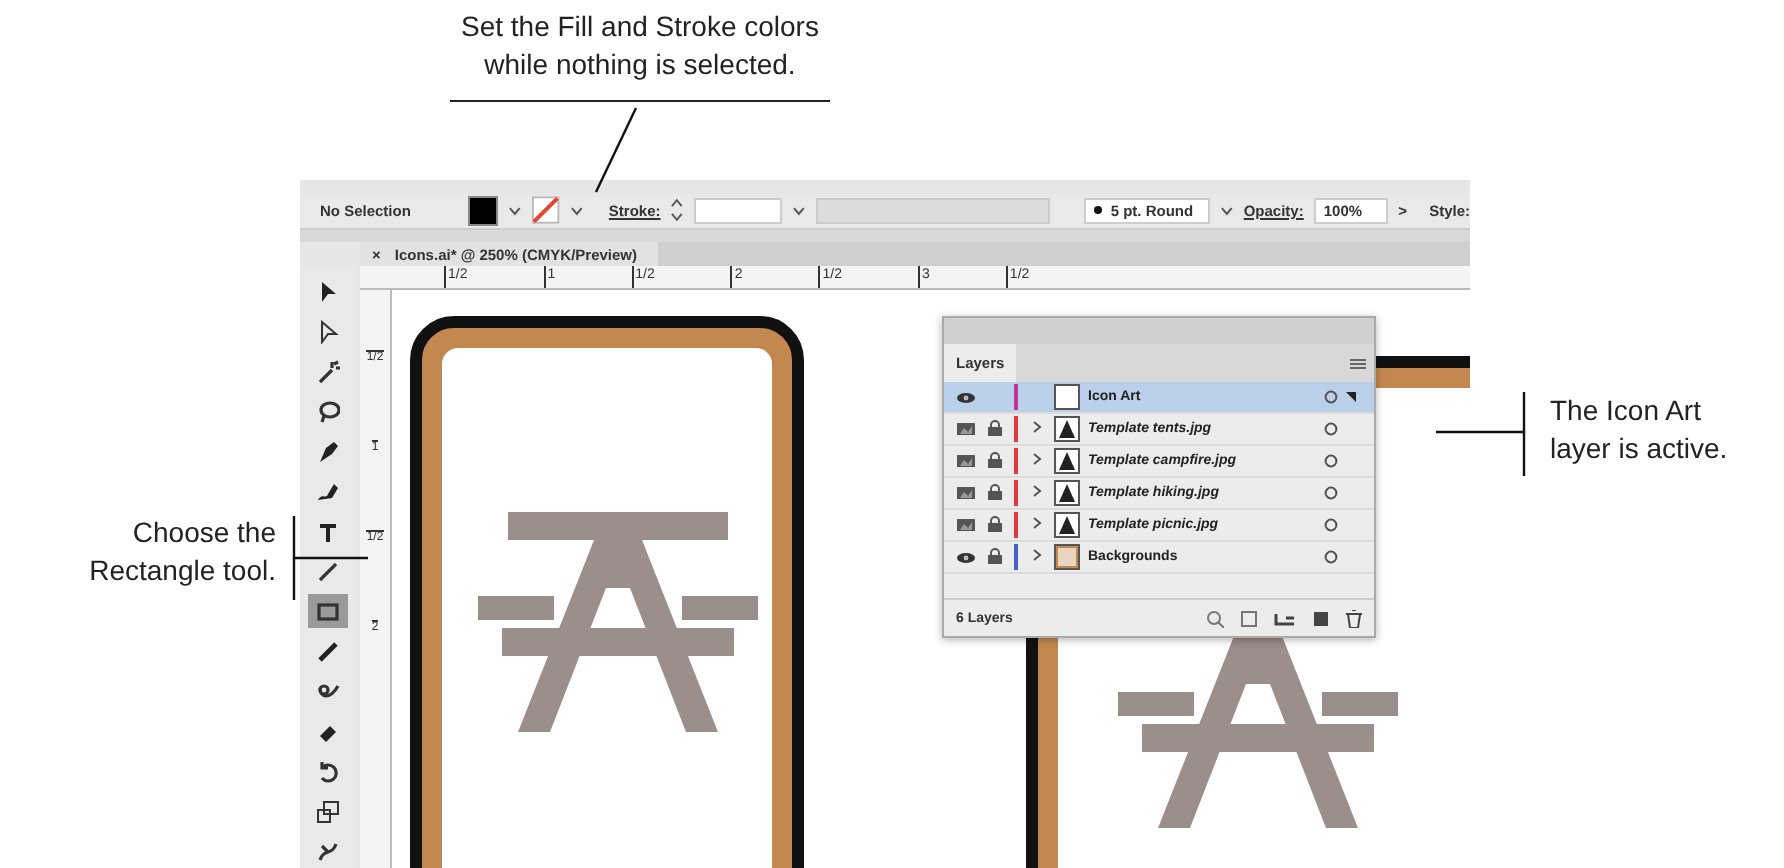 The height and width of the screenshot is (868, 1784). I want to click on lasso-icon, so click(328, 411).